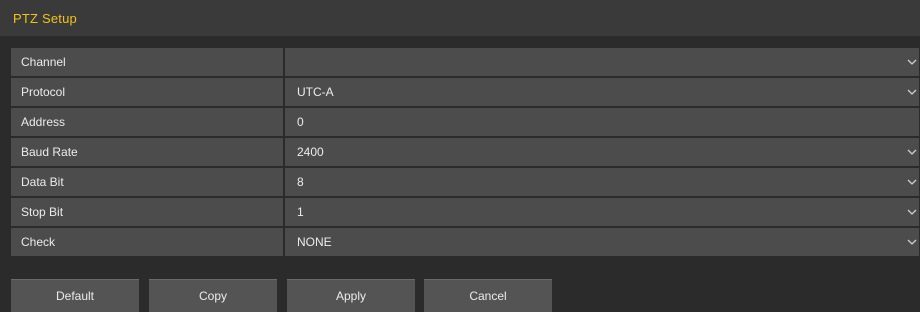  I want to click on setting-label: Stop Bit, so click(147, 212).